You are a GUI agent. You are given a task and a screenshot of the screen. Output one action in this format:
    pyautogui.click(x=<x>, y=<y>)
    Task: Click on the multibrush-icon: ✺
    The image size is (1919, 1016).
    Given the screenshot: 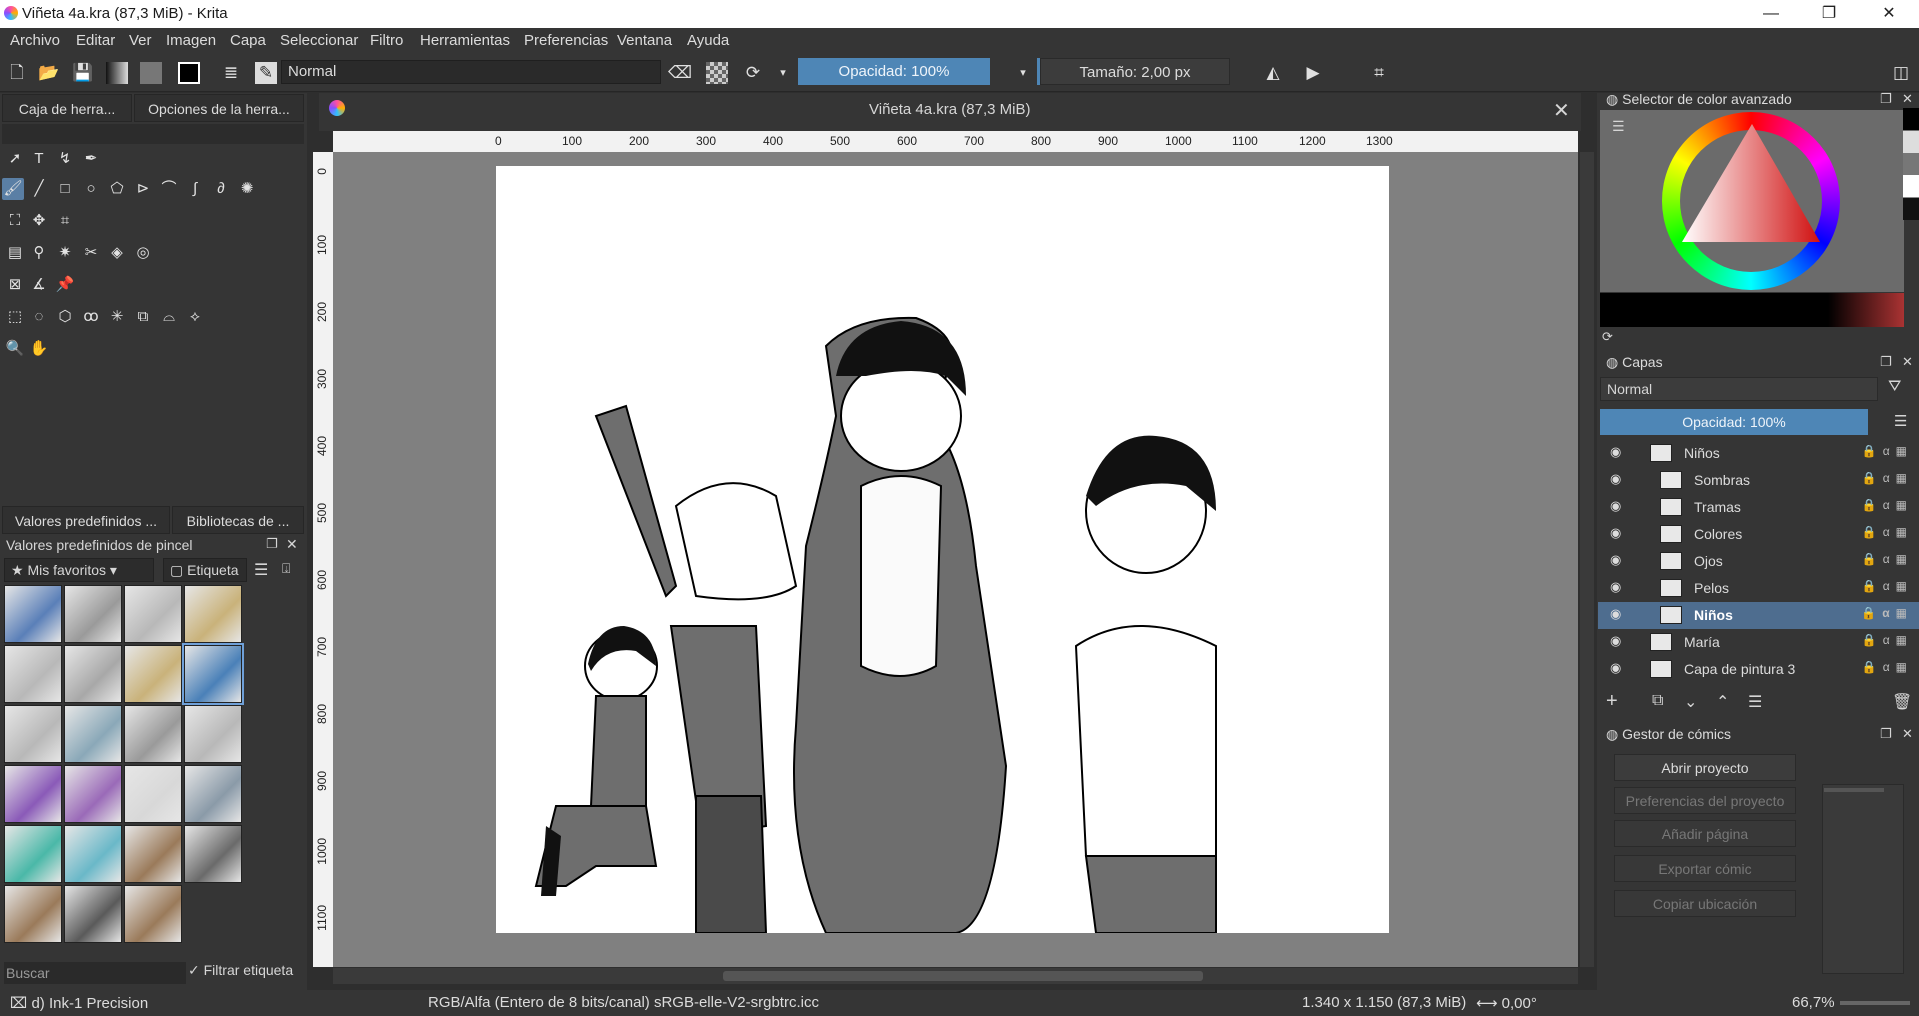 What is the action you would take?
    pyautogui.click(x=247, y=189)
    